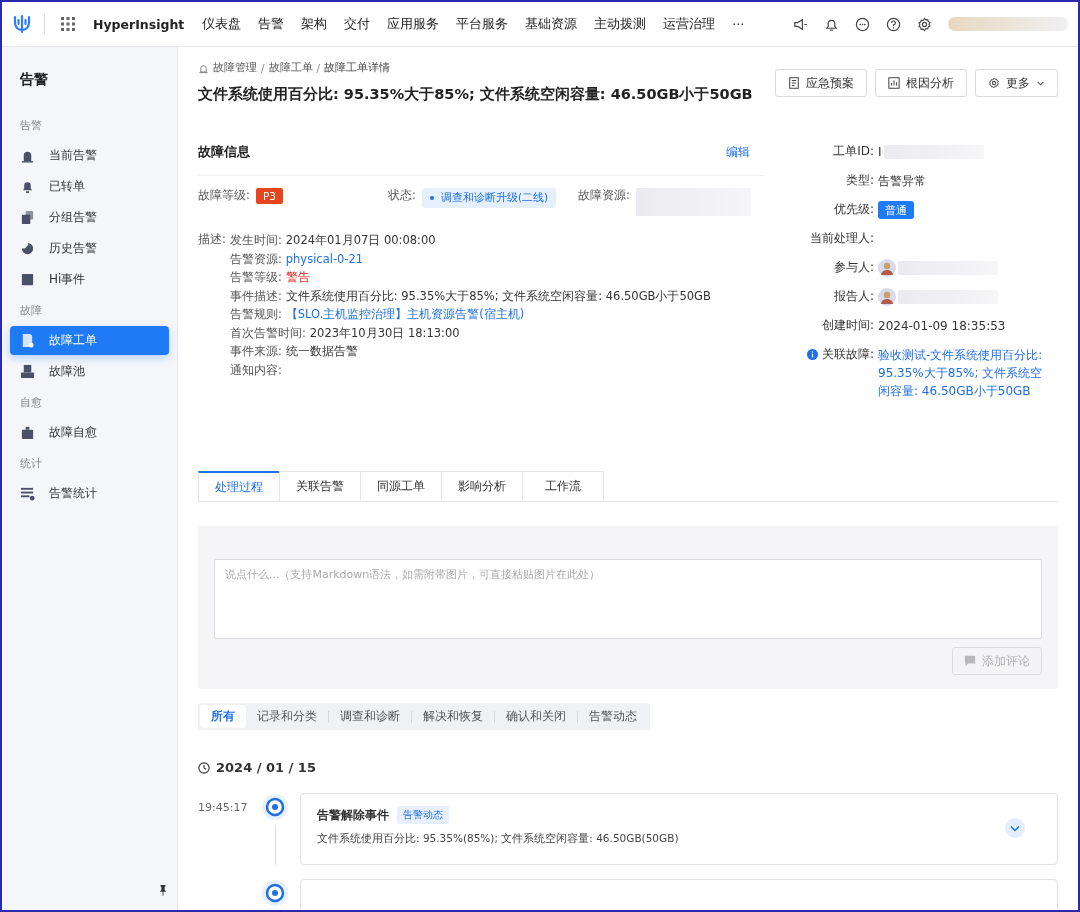 This screenshot has height=912, width=1080. Describe the element at coordinates (314, 24) in the screenshot. I see `nav-item: 架构` at that location.